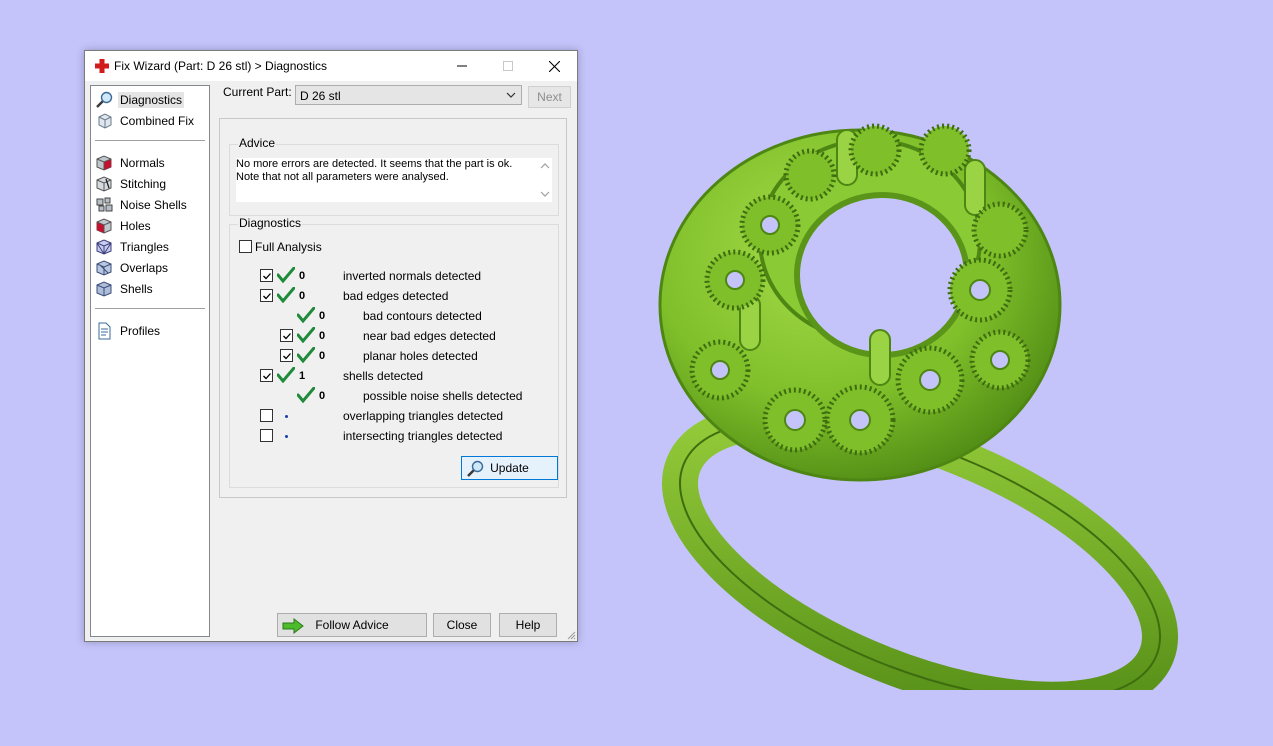  Describe the element at coordinates (322, 336) in the screenshot. I see `near-bad-edges-count: 0` at that location.